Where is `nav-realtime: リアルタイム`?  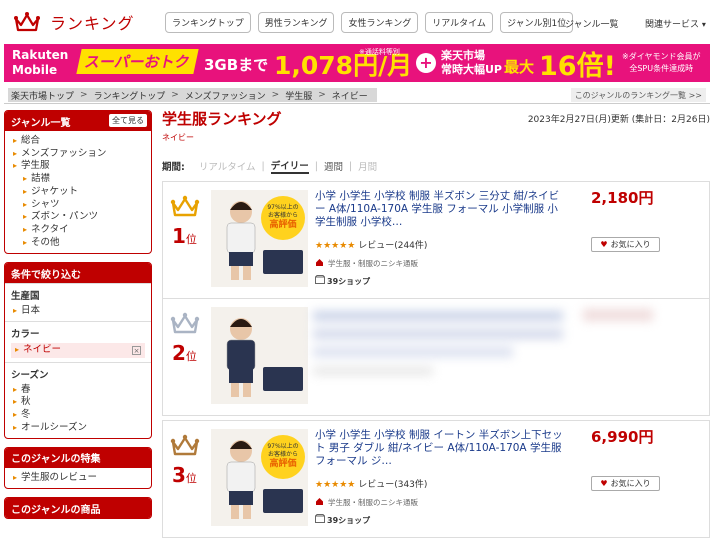
nav-realtime: リアルタイム is located at coordinates (459, 22).